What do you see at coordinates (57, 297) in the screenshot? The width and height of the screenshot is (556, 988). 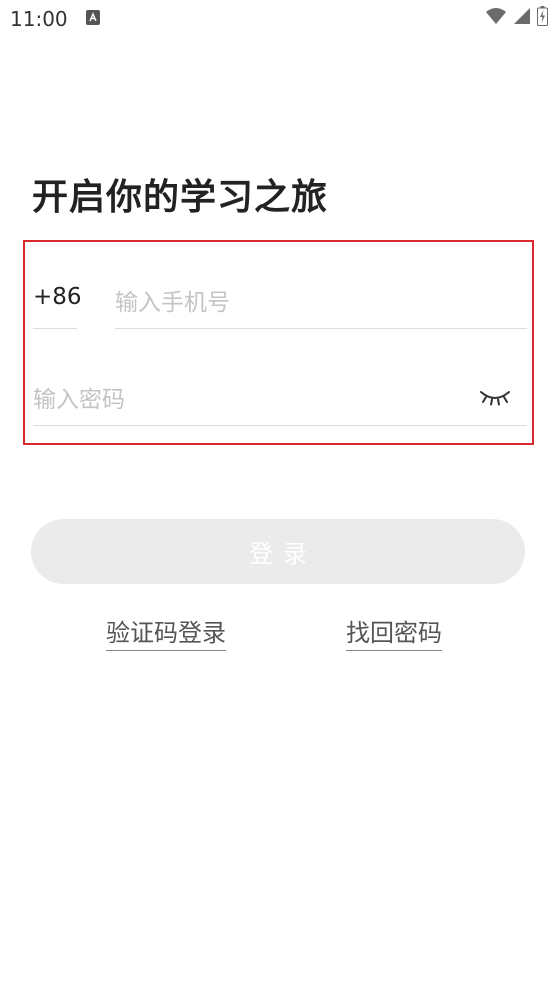 I see `country-code-selector: +86` at bounding box center [57, 297].